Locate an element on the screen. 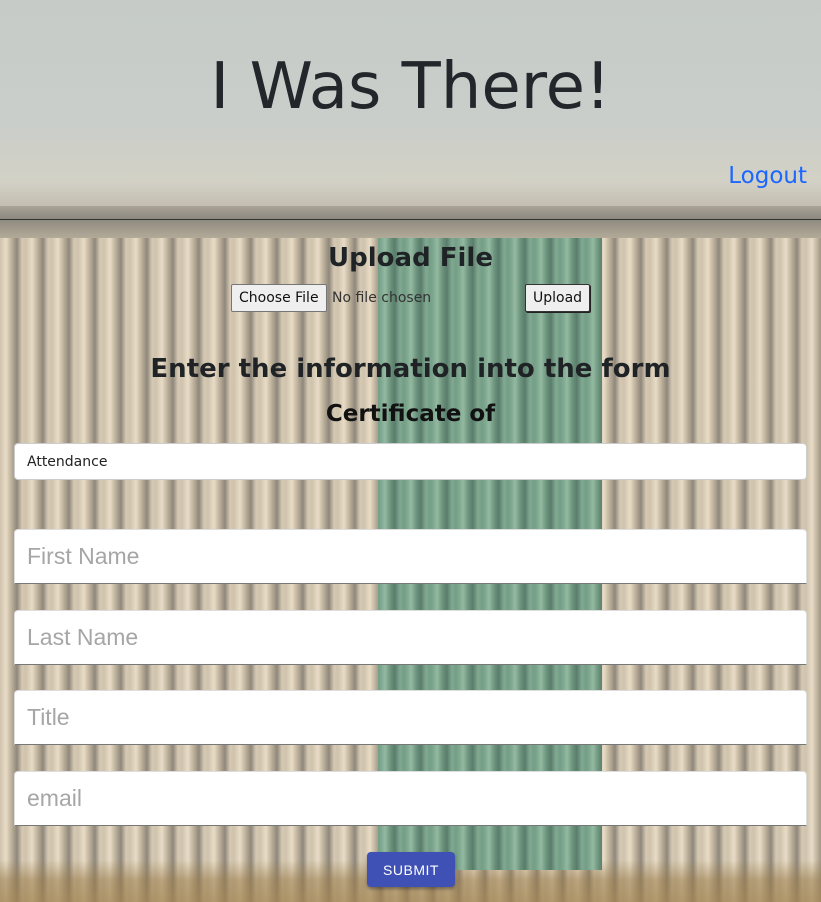 This screenshot has width=821, height=902. last-name-input is located at coordinates (410, 637).